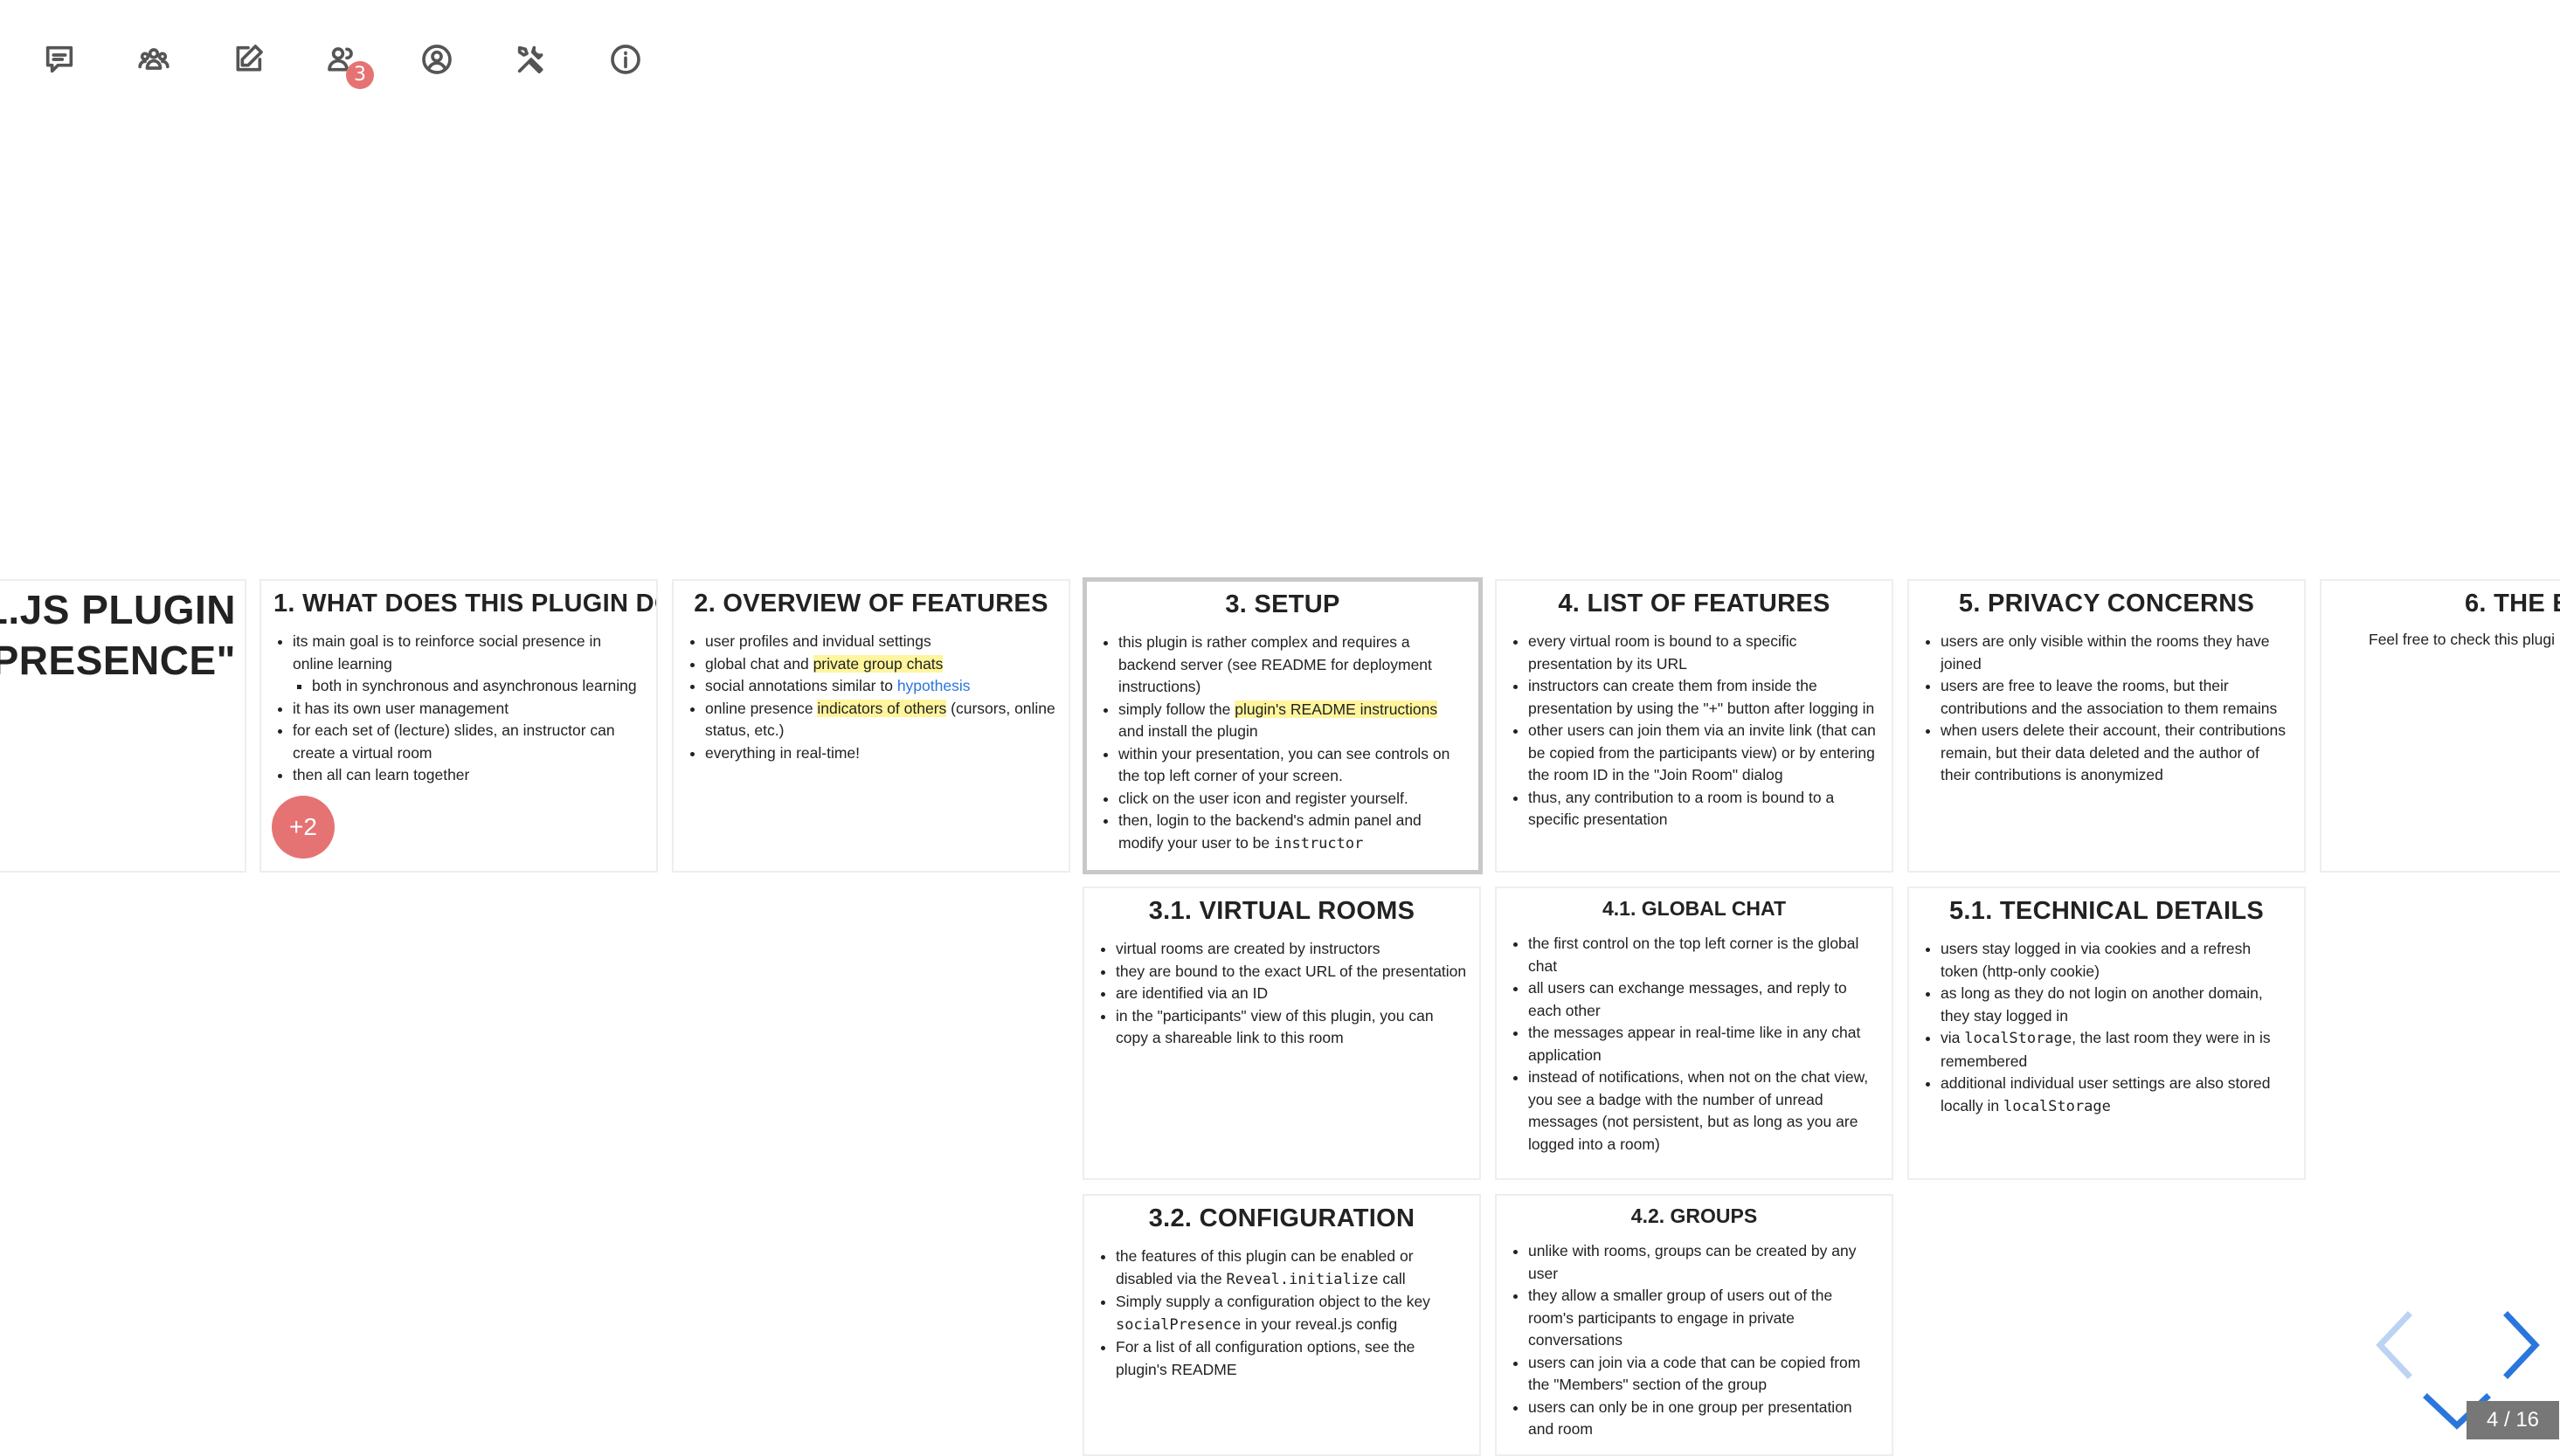  What do you see at coordinates (1694, 1215) in the screenshot?
I see `slide-4-2-title: 4.2. GROUPS` at bounding box center [1694, 1215].